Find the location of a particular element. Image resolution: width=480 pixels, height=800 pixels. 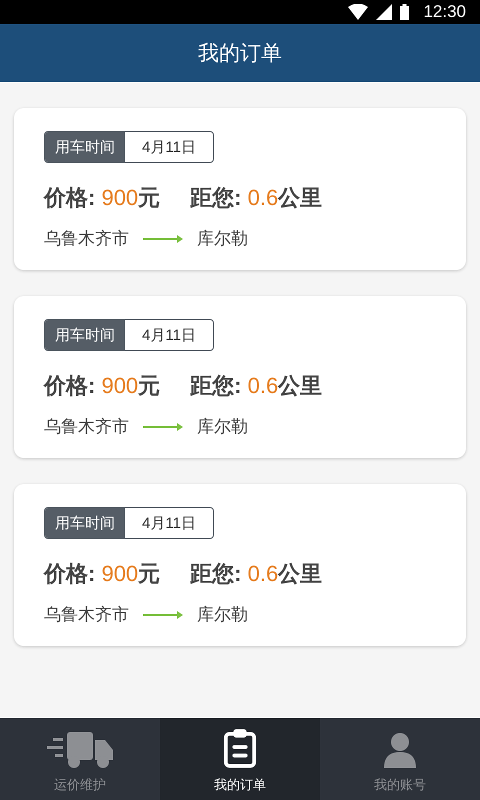

clipboard-icon is located at coordinates (240, 748).